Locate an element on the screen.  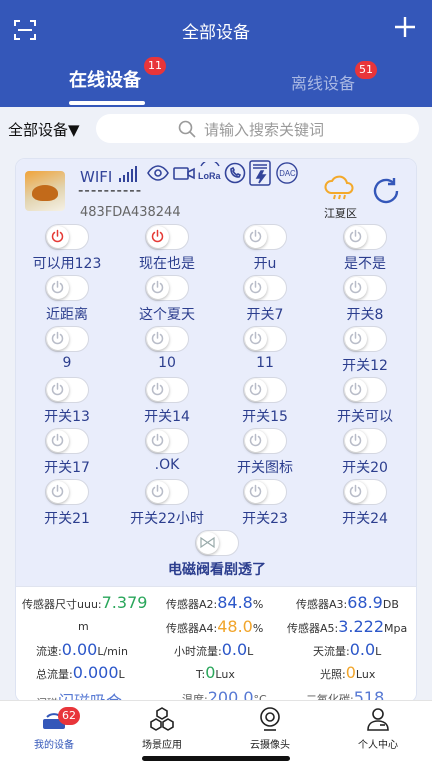
switch-item: 开关22小时 is located at coordinates (167, 504).